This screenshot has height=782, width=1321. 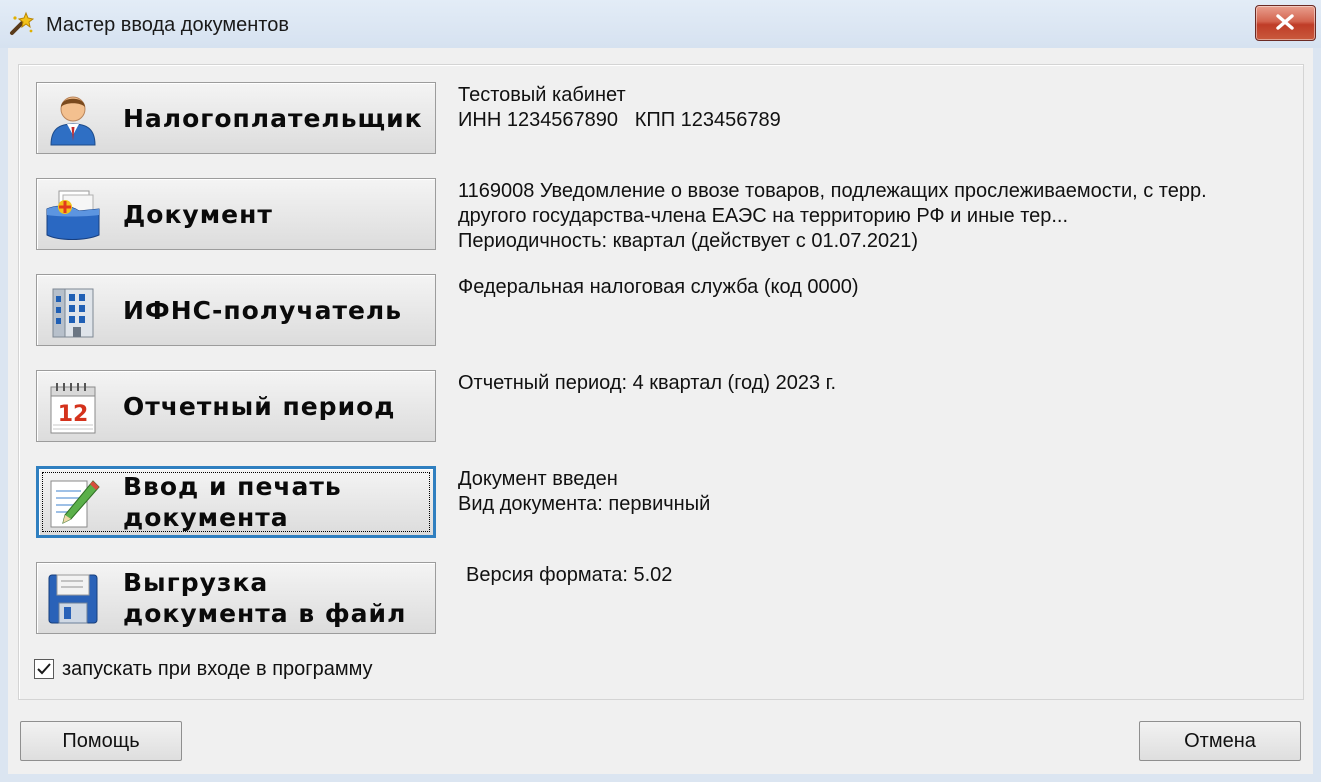 What do you see at coordinates (206, 517) in the screenshot?
I see `enter-print-document-label-line-2: документа` at bounding box center [206, 517].